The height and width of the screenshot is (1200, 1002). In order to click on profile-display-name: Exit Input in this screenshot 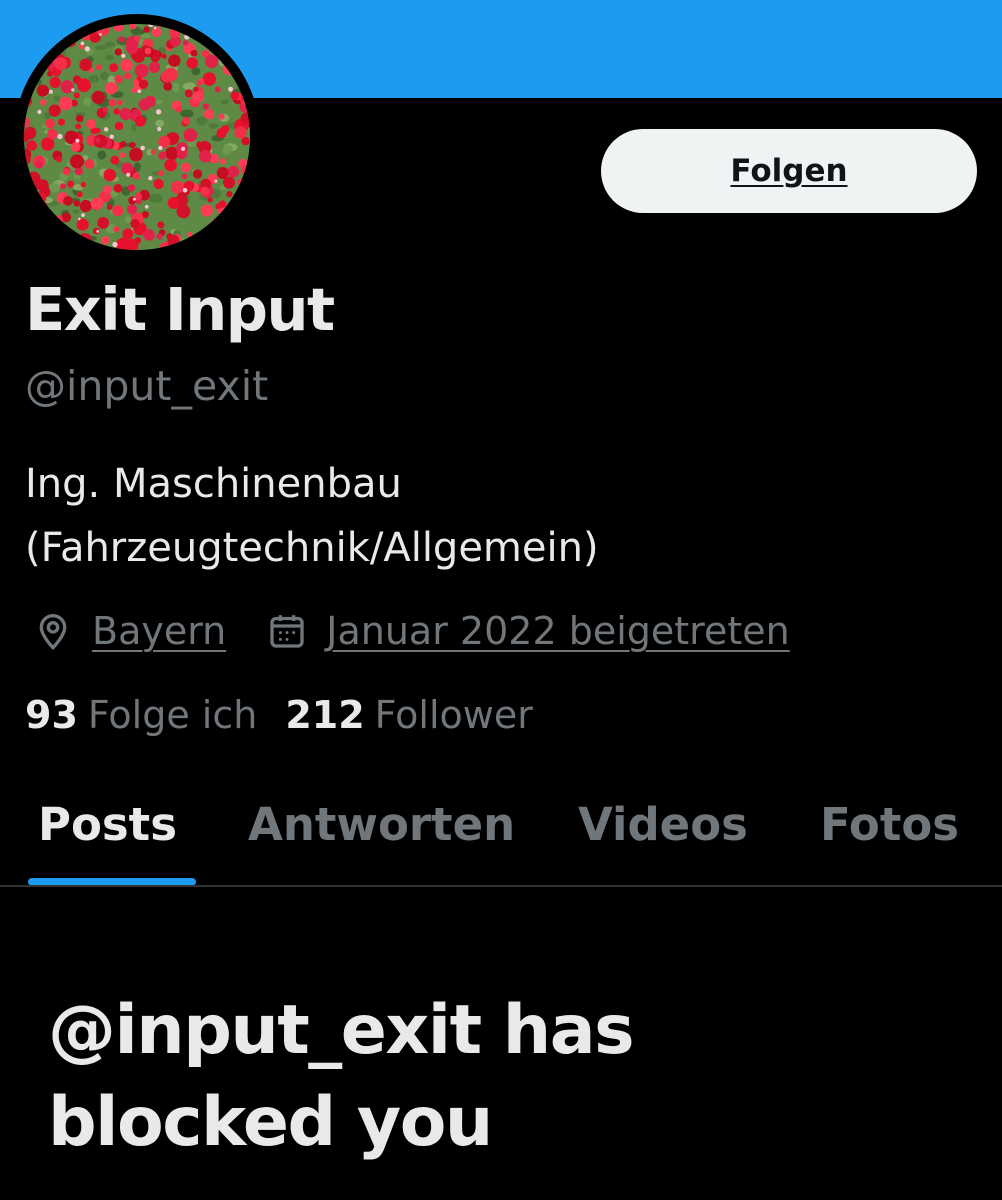, I will do `click(180, 309)`.